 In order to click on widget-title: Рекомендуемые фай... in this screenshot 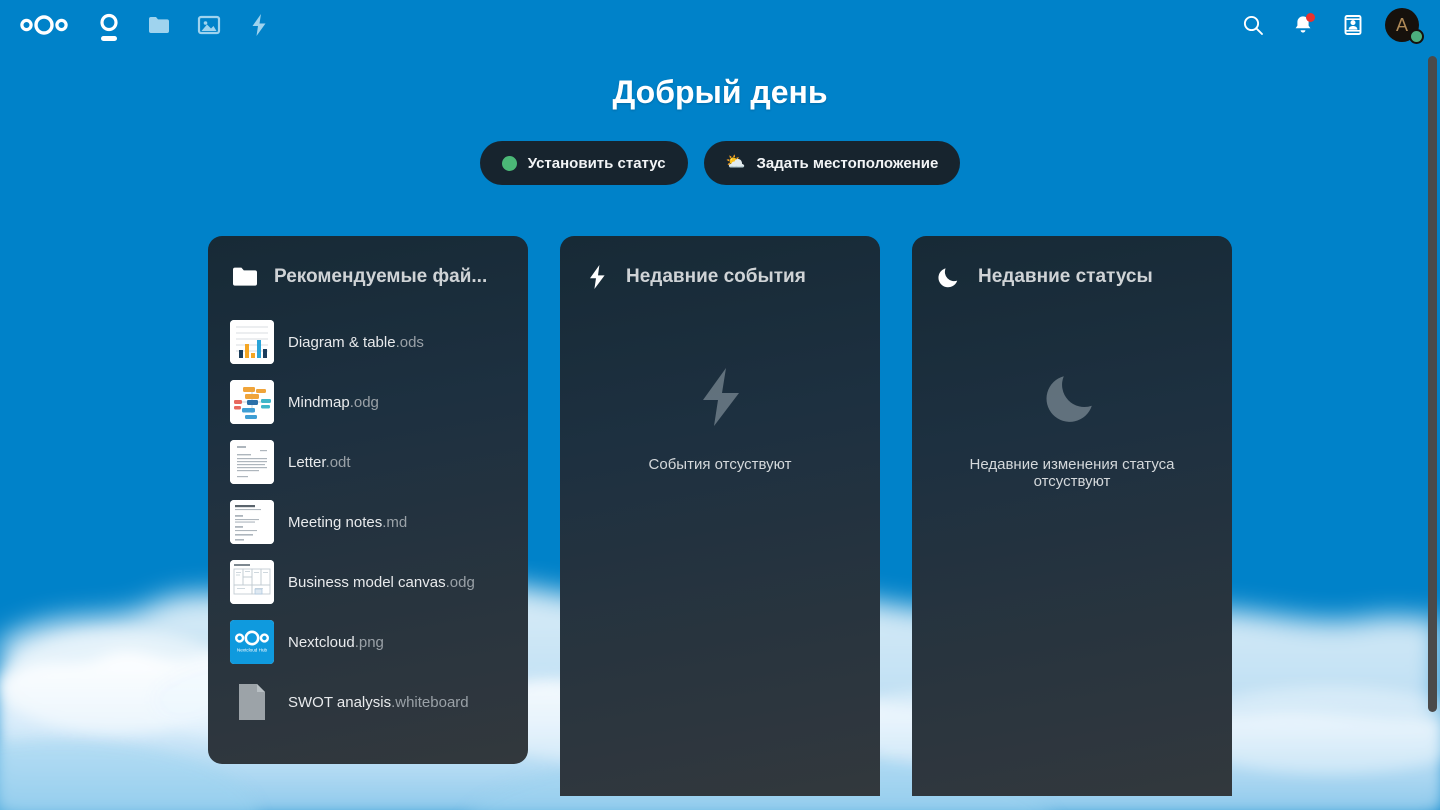, I will do `click(381, 276)`.